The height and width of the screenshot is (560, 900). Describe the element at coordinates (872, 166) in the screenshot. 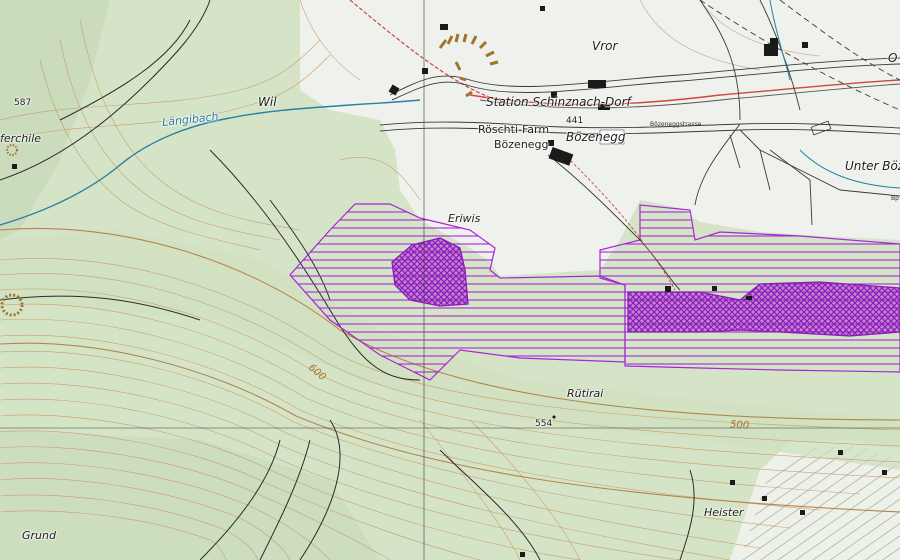

I see `label-unter-boez: Unter Böz` at that location.